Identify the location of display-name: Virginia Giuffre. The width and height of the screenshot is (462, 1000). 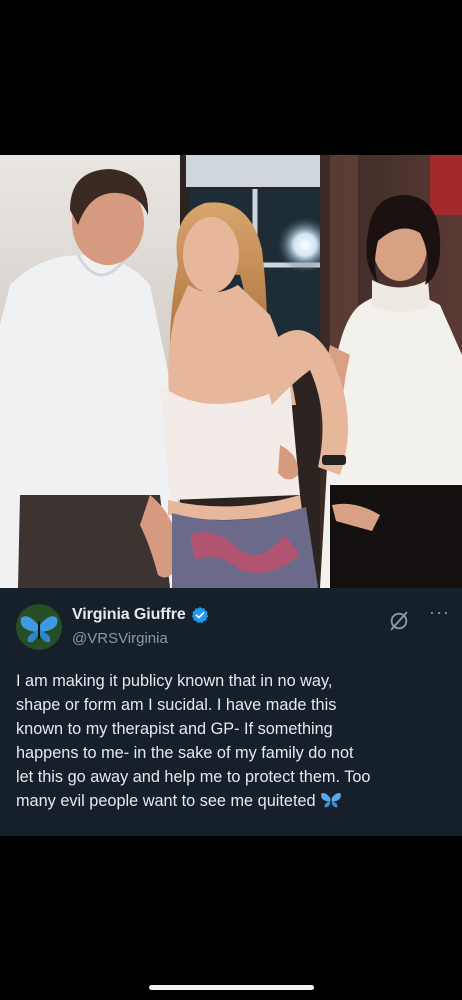
(129, 615).